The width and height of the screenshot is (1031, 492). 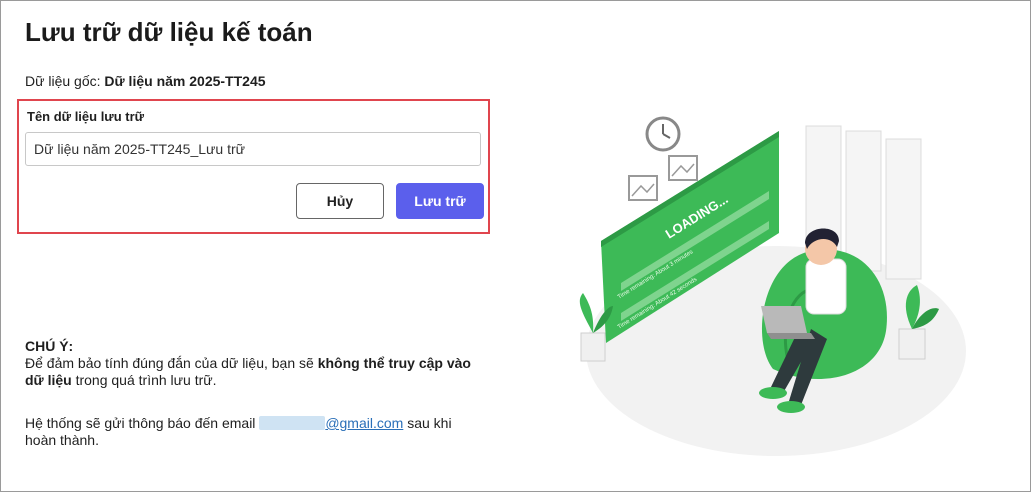 I want to click on page-title: Lưu trữ dữ liệu kế toán, so click(x=169, y=32).